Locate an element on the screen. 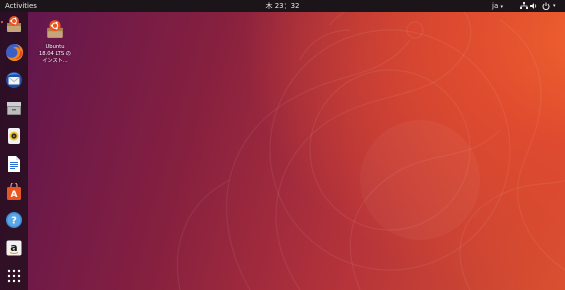  top-bar: Activities 木 23：32 ja ▾ ▾ is located at coordinates (282, 6).